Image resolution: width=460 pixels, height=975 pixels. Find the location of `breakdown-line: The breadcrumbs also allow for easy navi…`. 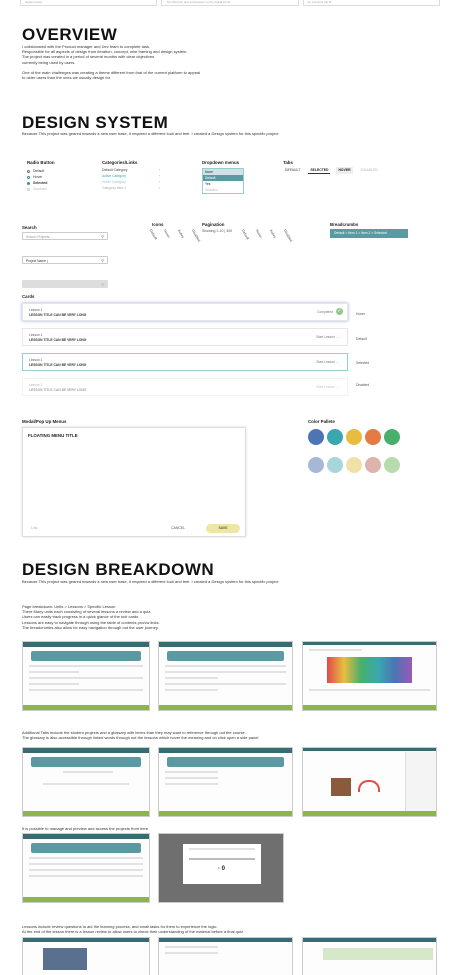

breakdown-line: The breadcrumbs also allow for easy navi… is located at coordinates (90, 627).